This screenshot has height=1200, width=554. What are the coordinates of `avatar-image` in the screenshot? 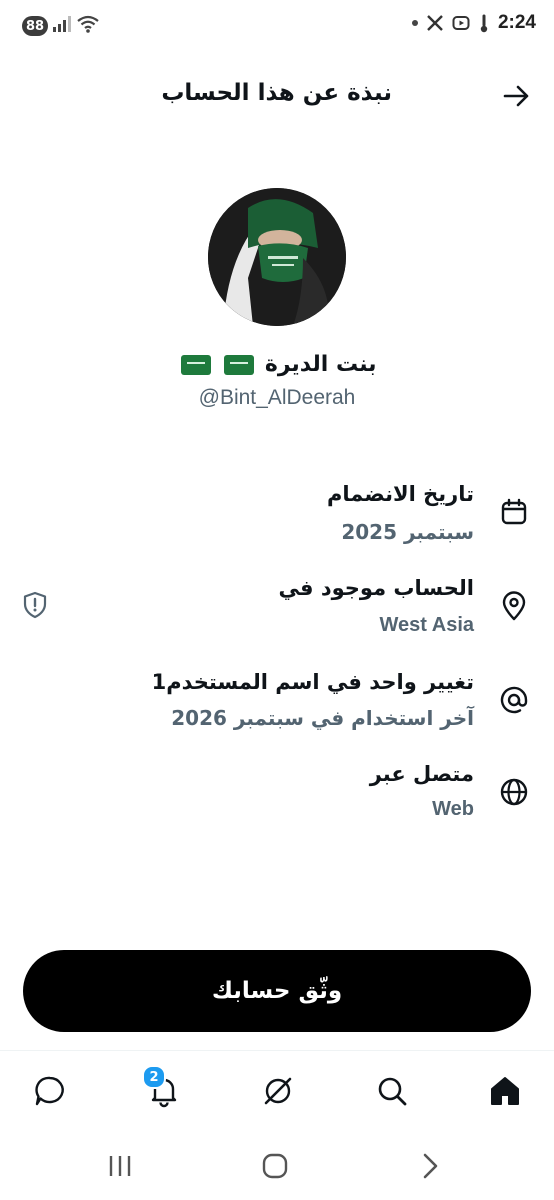 It's located at (277, 257).